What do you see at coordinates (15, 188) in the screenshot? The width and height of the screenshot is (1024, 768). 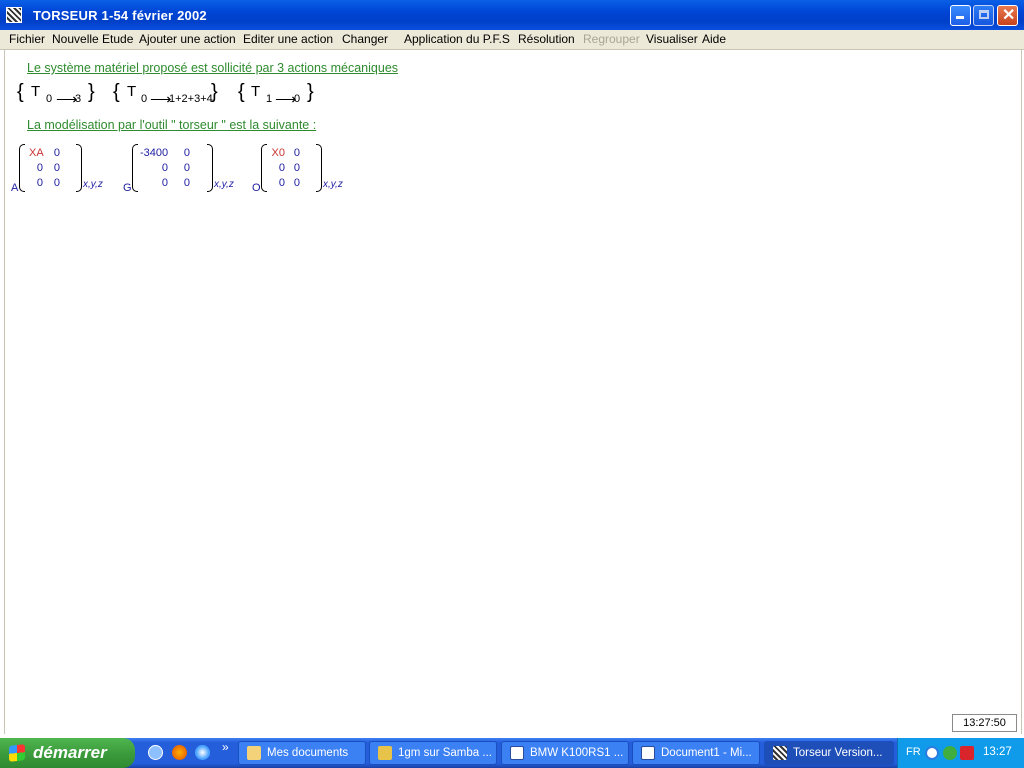 I see `matrix-point: A` at bounding box center [15, 188].